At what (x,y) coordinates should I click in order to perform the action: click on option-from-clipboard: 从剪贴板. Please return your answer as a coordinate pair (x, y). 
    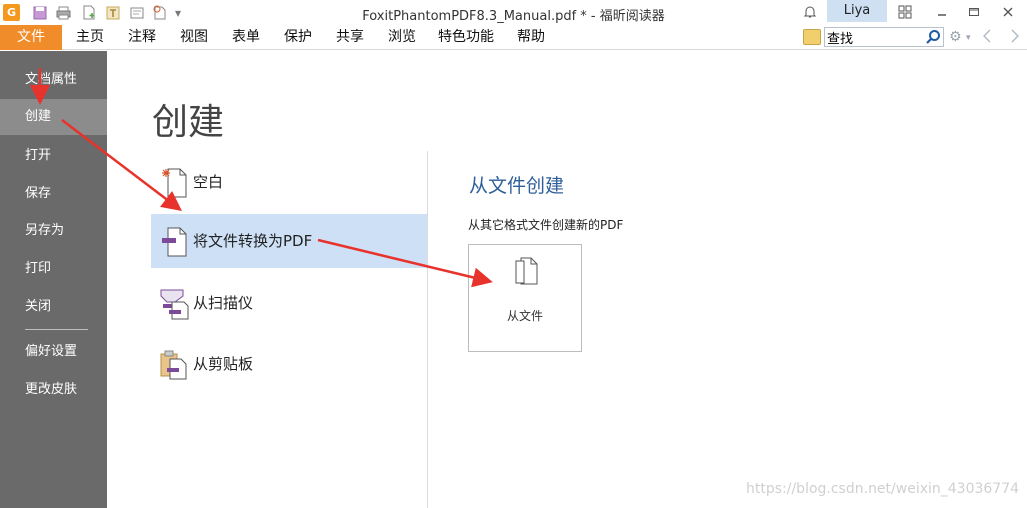
    Looking at the image, I should click on (289, 364).